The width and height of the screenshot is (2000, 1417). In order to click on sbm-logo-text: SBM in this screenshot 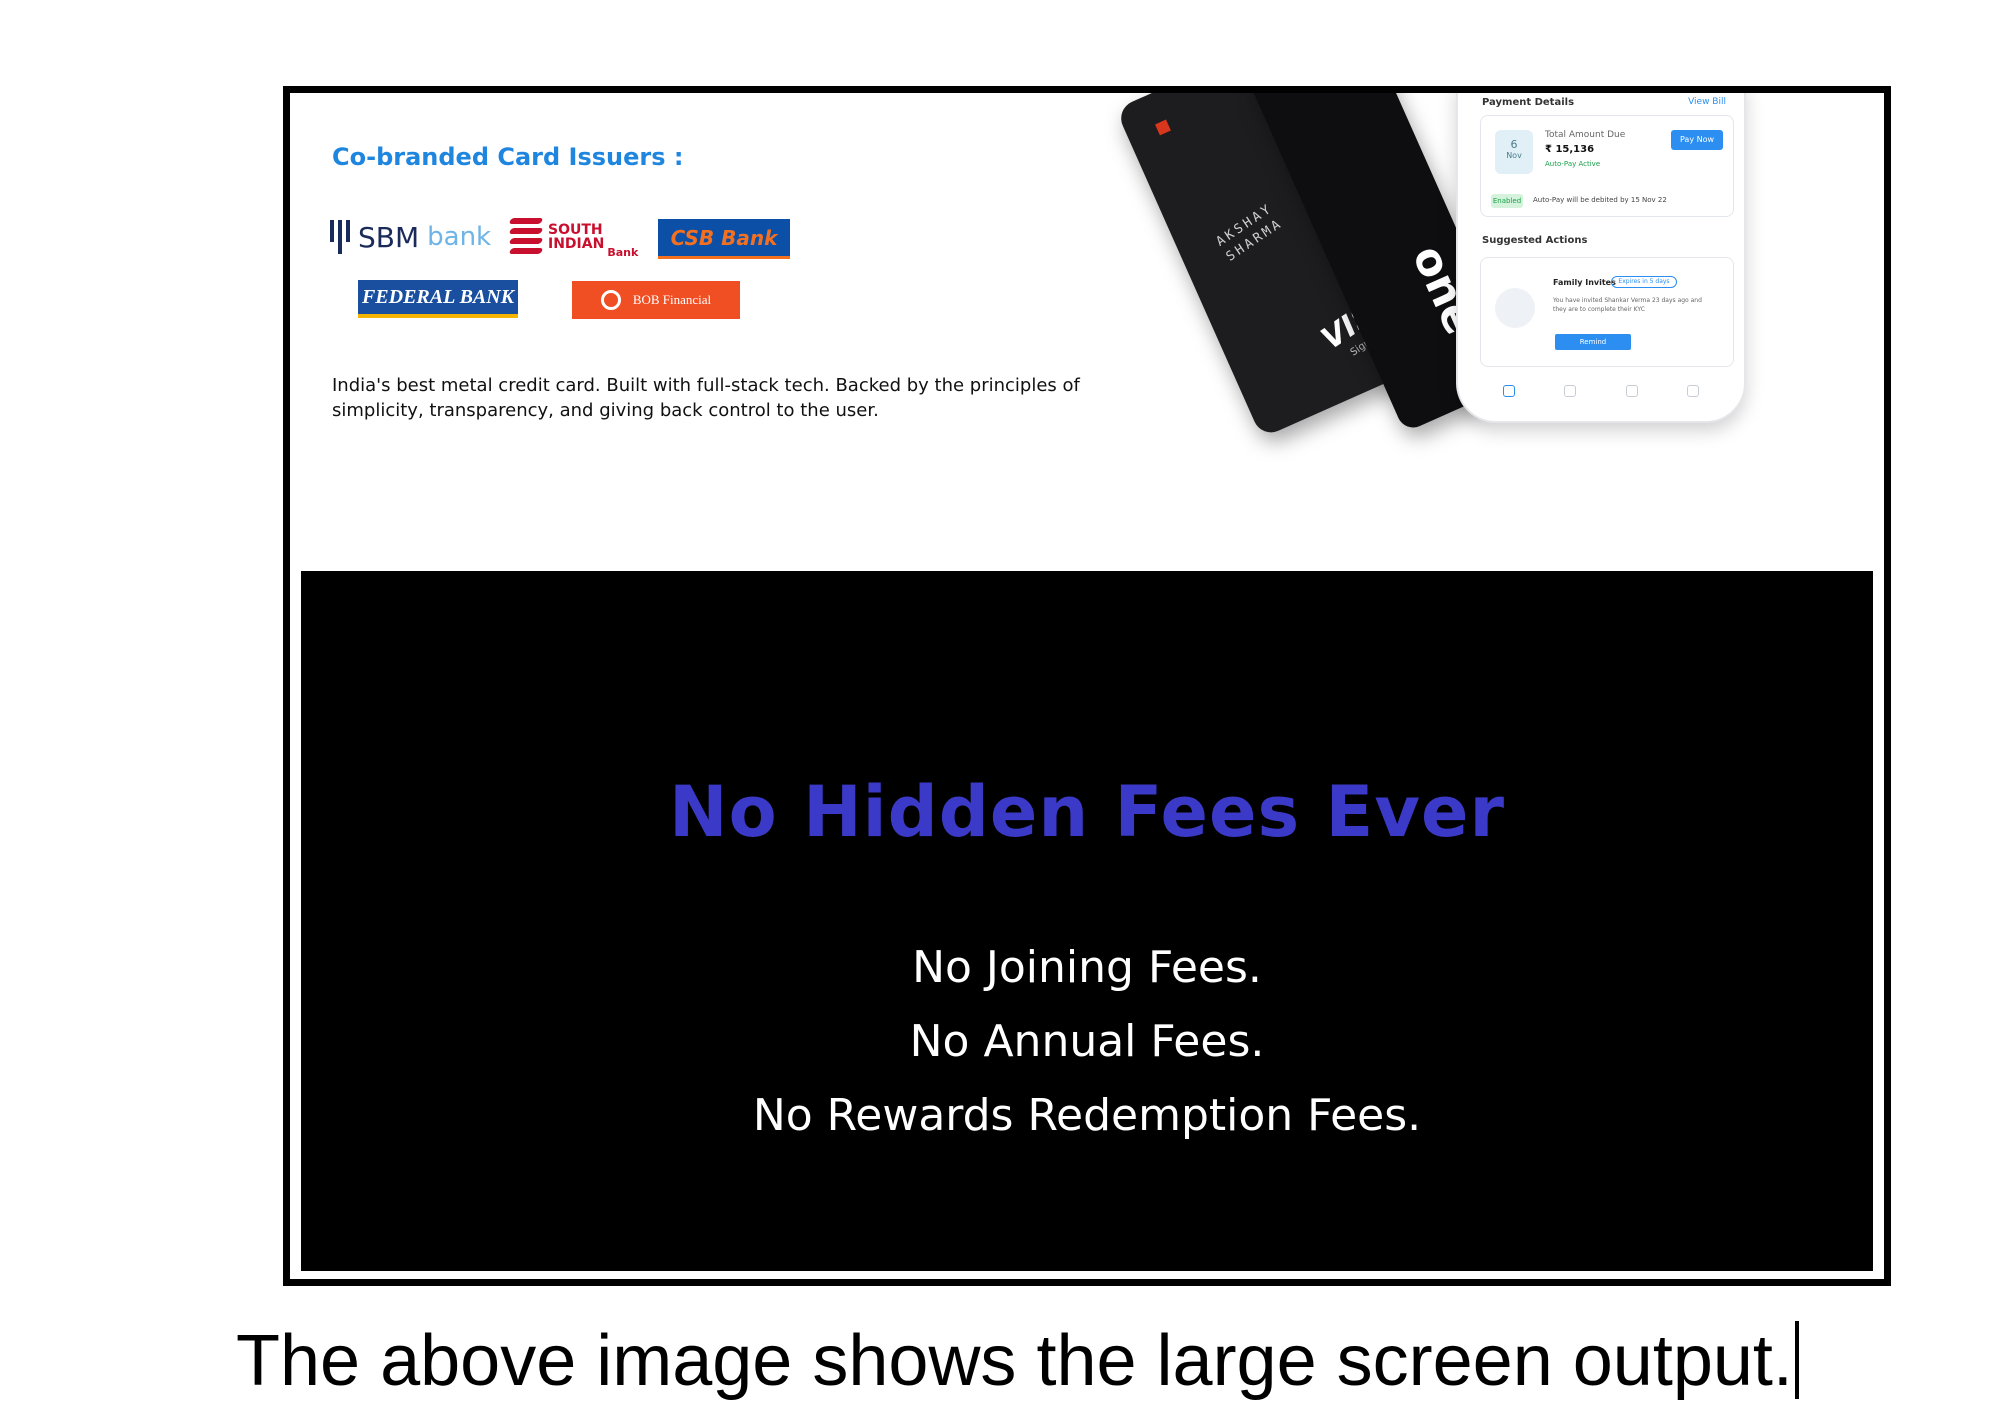, I will do `click(389, 237)`.